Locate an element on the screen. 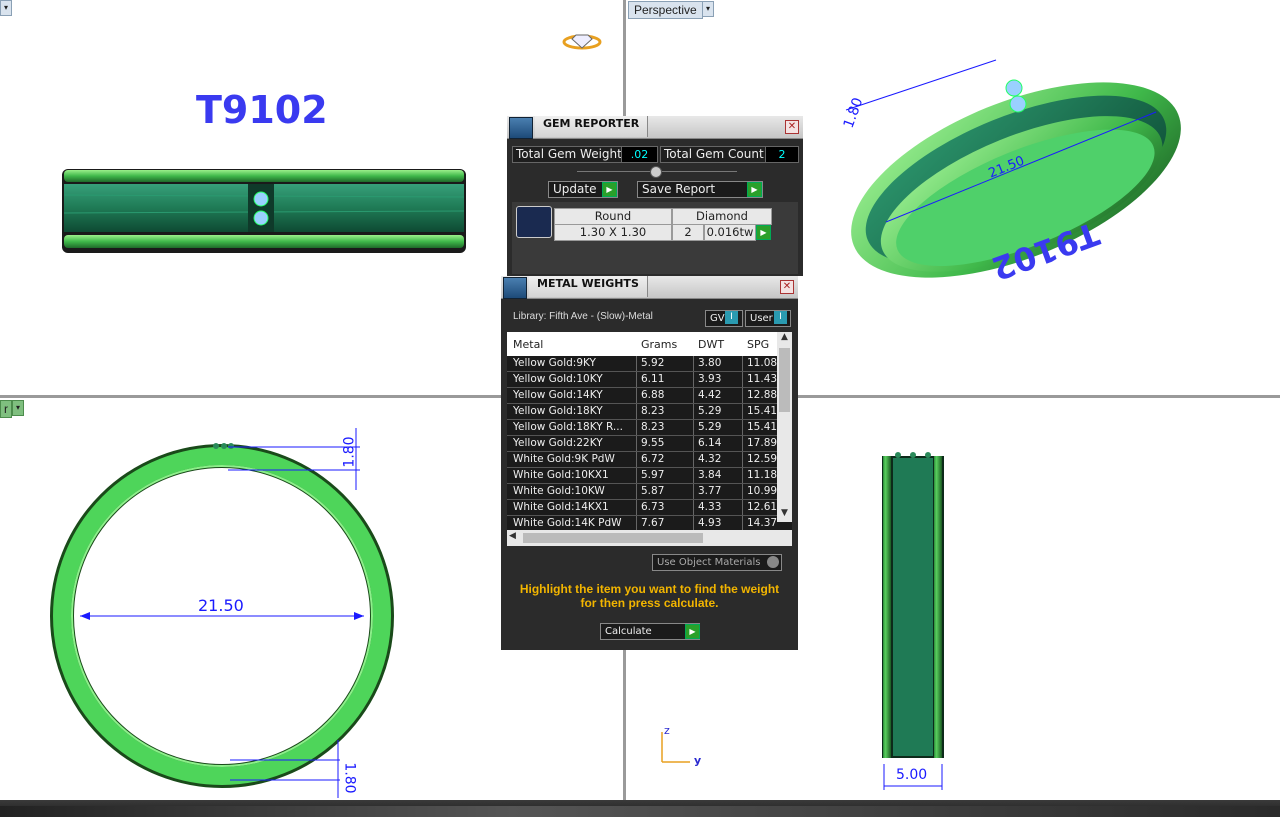 The height and width of the screenshot is (817, 1280). save-report-go-icon: ▶ is located at coordinates (754, 189).